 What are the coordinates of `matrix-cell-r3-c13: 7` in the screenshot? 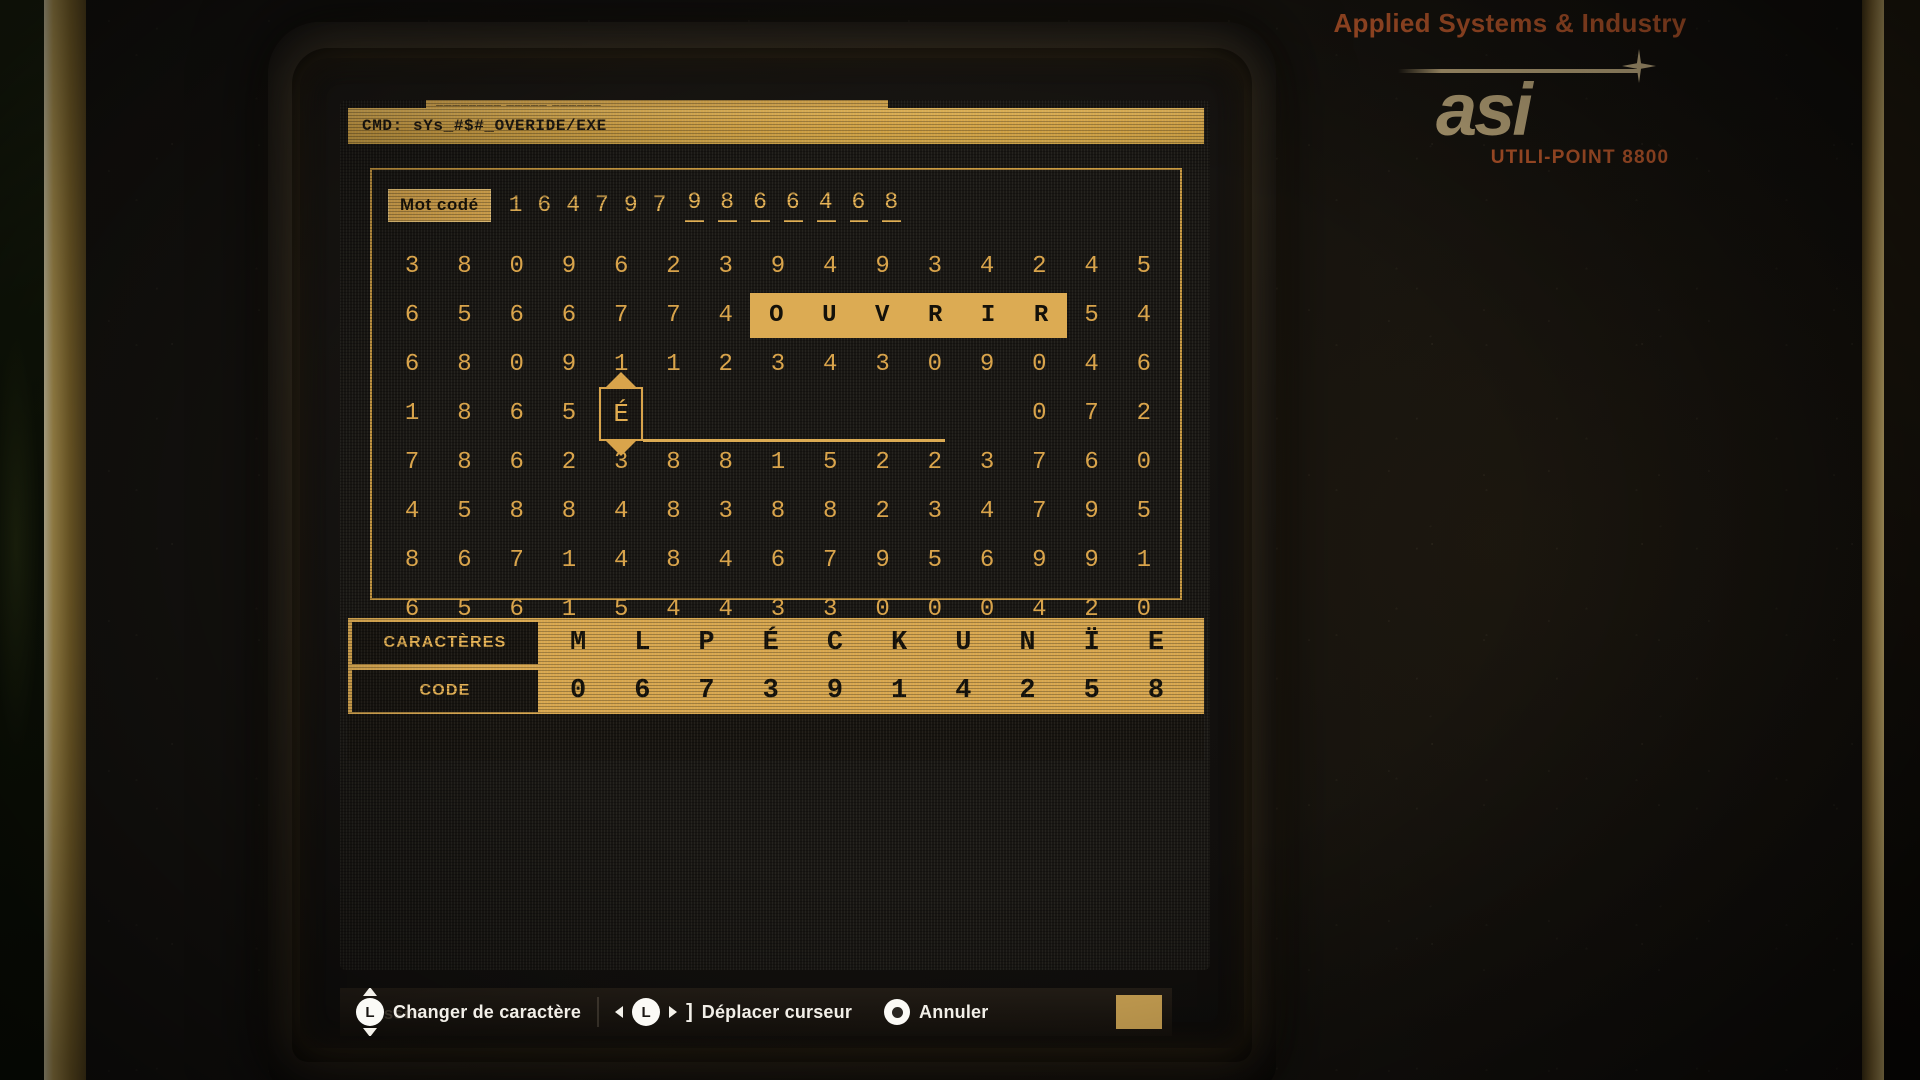 It's located at (1091, 413).